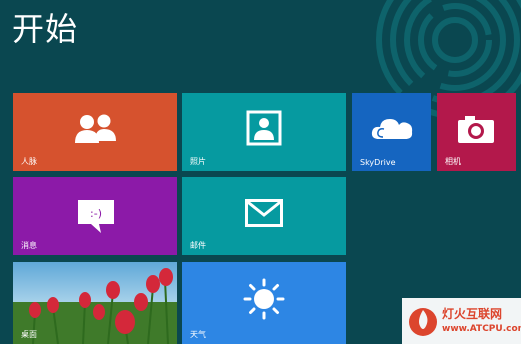 This screenshot has width=521, height=344. I want to click on speech-bubble-icon: :-), so click(96, 216).